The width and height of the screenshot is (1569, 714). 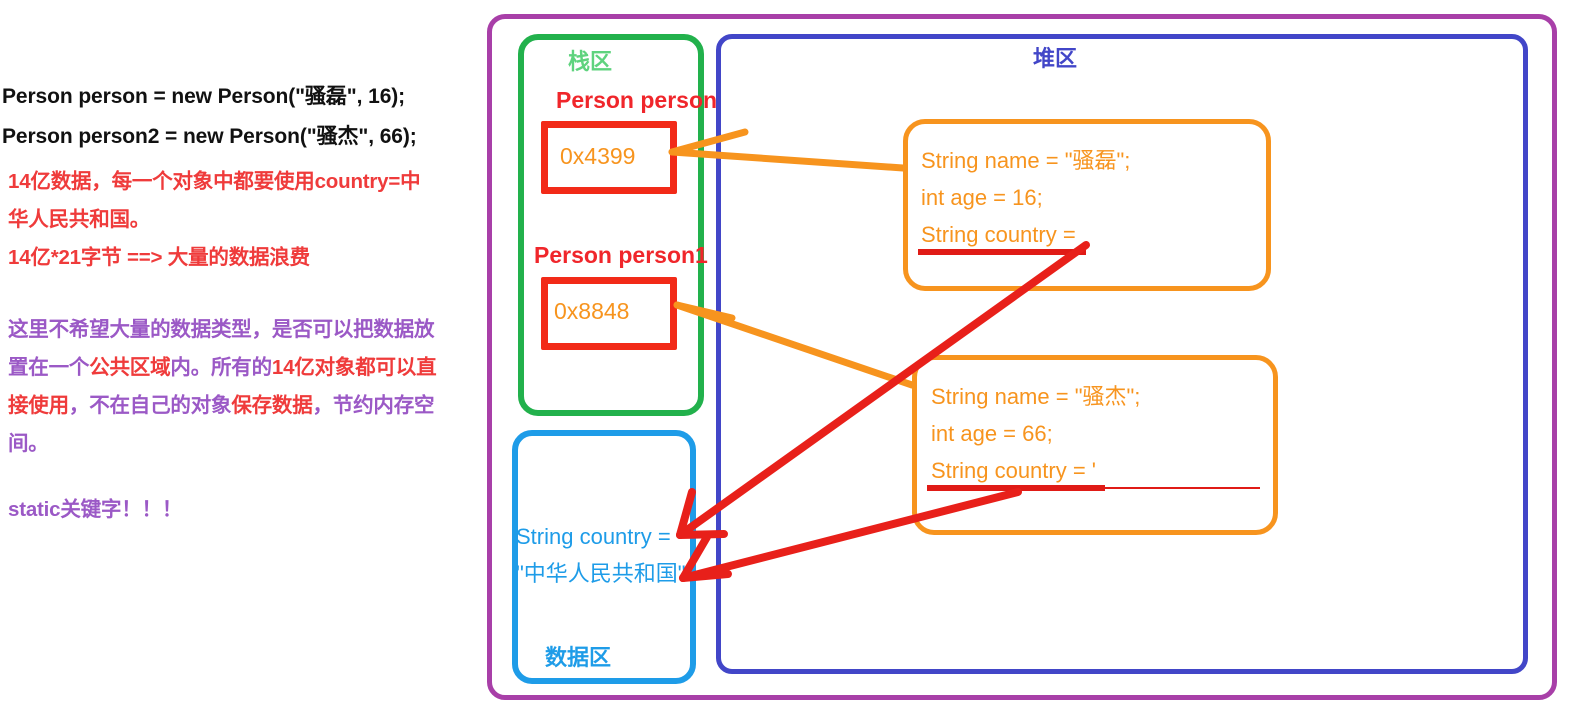 I want to click on data-region-label: 数据区, so click(x=578, y=657).